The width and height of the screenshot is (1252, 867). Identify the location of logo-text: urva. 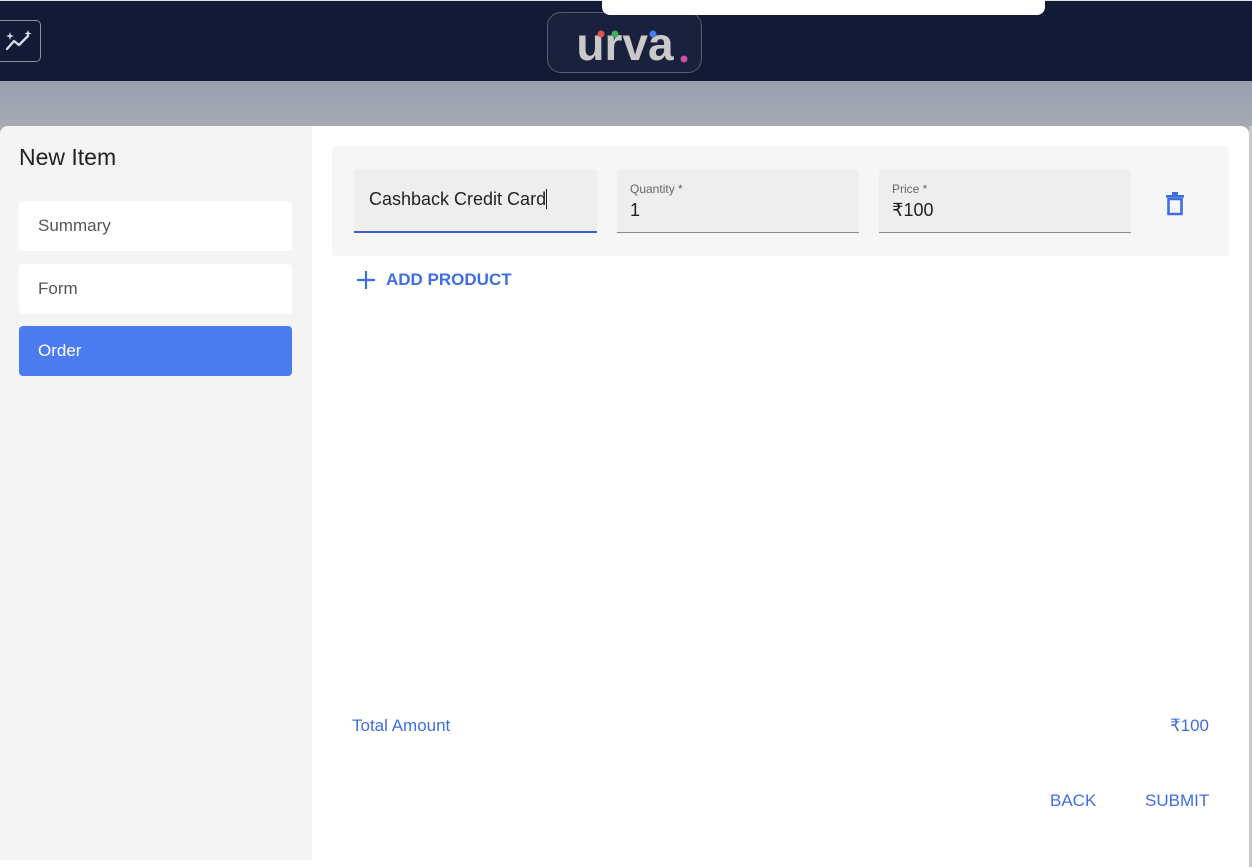
(625, 43).